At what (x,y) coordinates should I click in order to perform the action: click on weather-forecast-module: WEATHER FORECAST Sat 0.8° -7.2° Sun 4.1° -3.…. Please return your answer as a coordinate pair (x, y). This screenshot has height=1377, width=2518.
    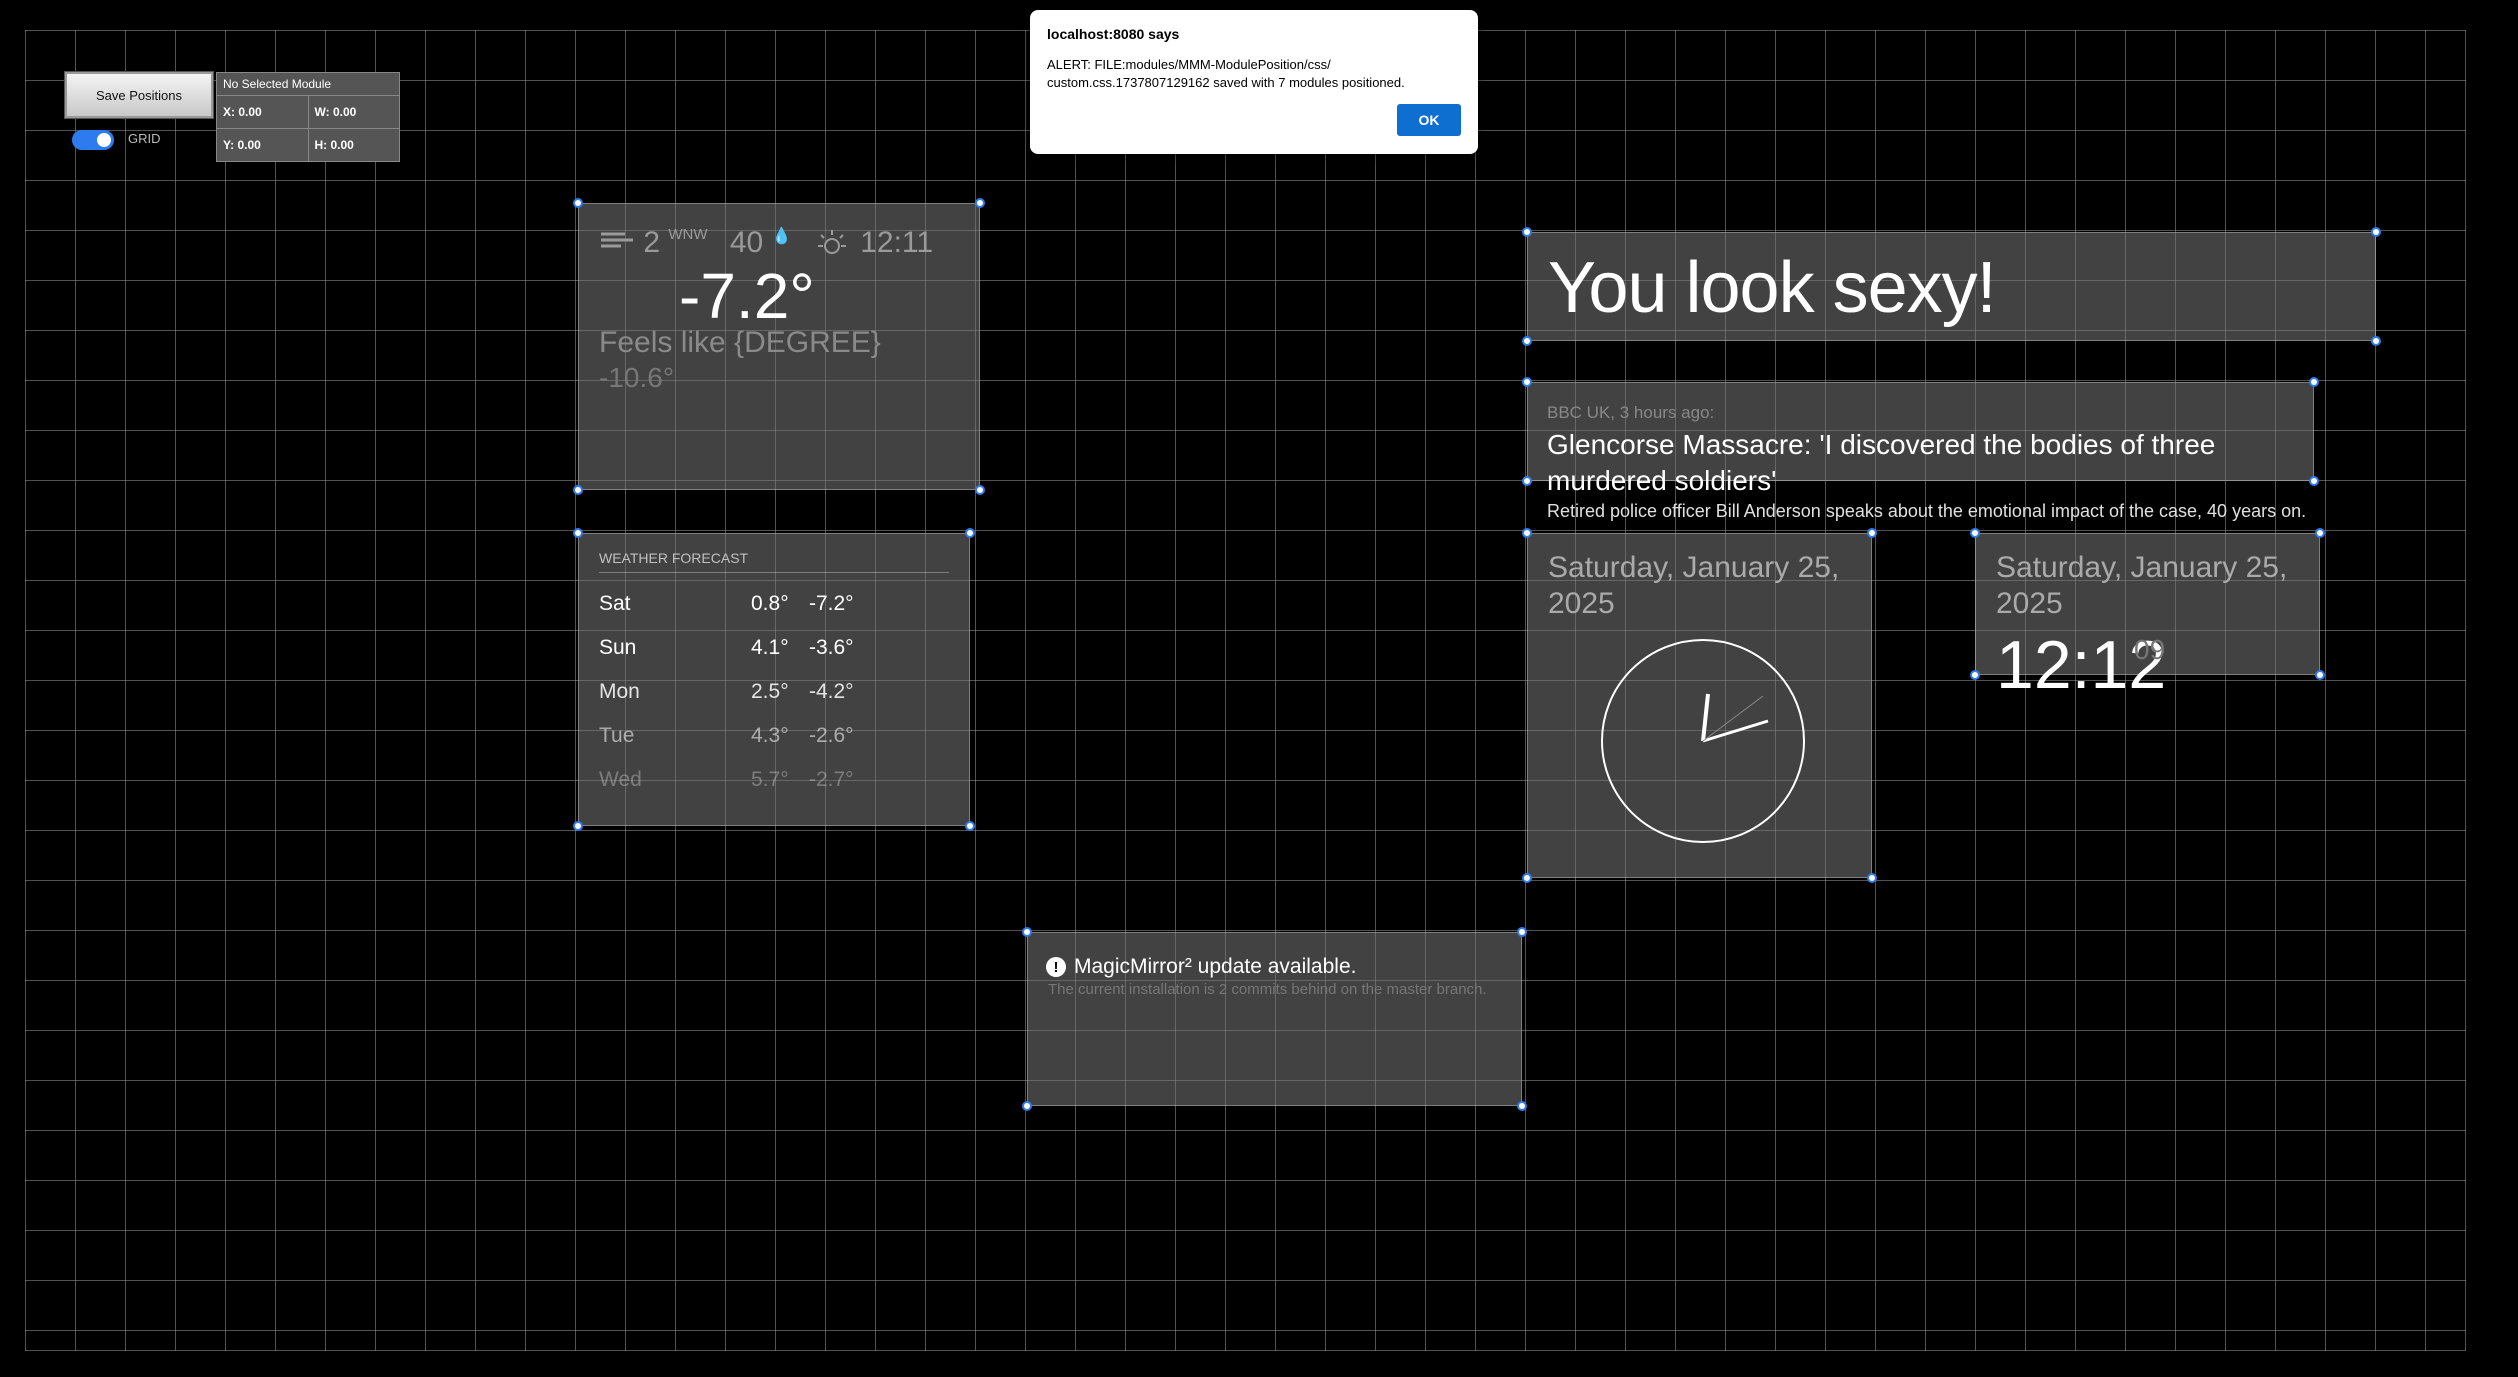
    Looking at the image, I should click on (774, 679).